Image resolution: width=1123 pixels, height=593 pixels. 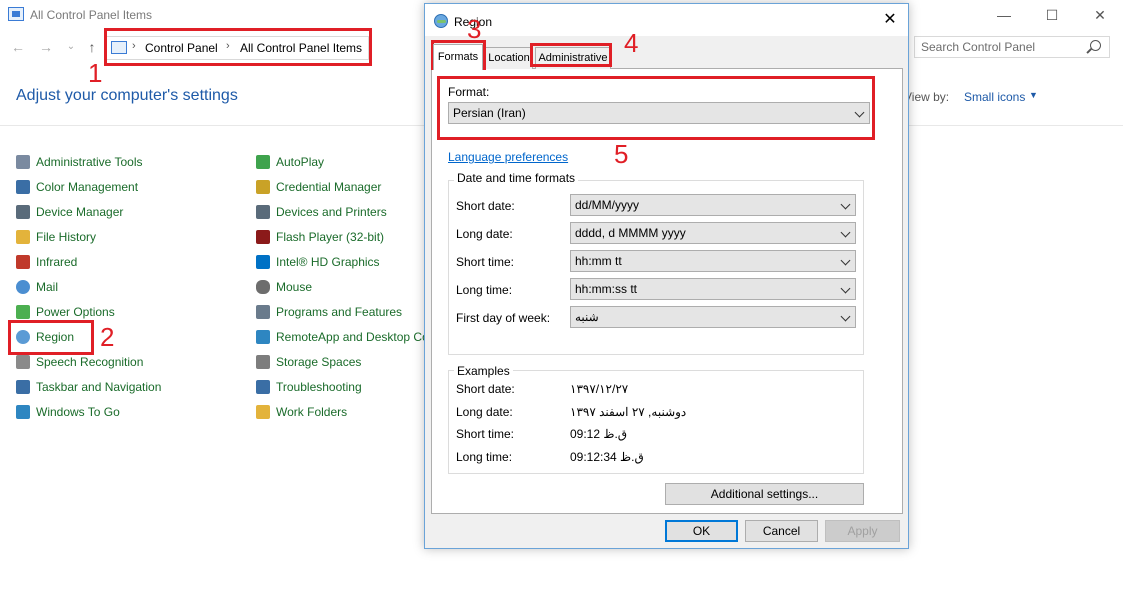 I want to click on short-time-dropdown: hh:mm tt, so click(x=713, y=261).